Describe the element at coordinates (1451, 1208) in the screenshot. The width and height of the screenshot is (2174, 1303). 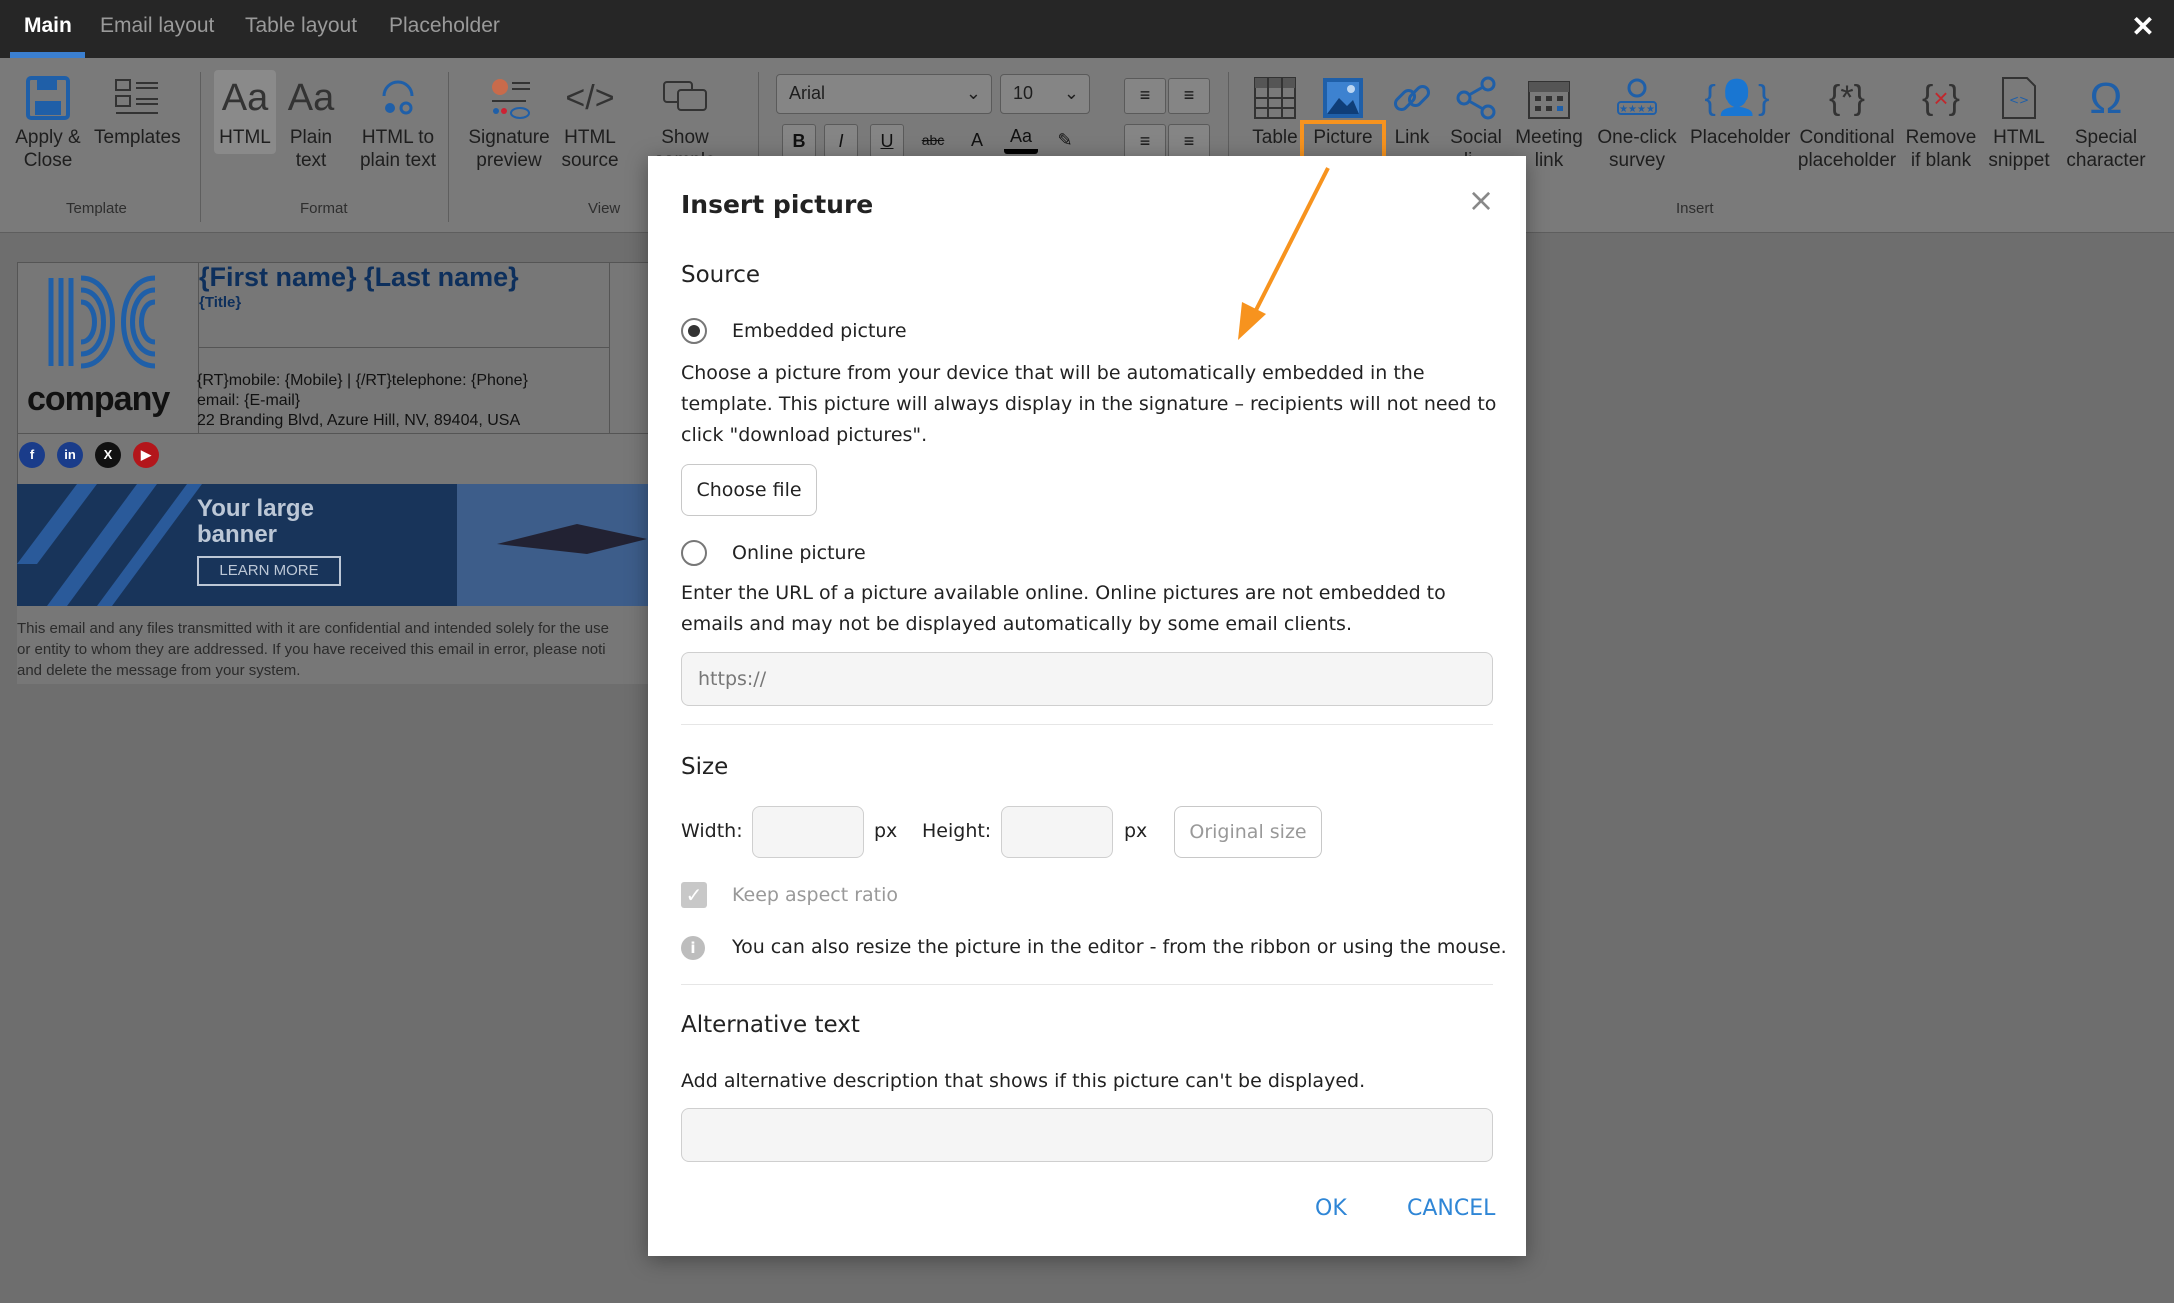
I see `cancel-button: CANCEL` at that location.